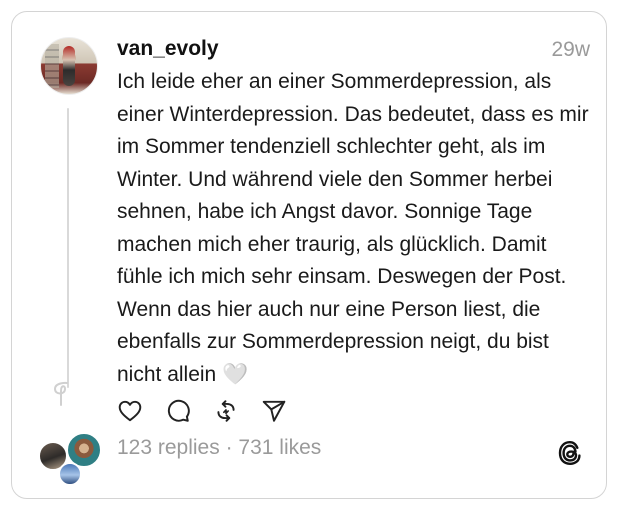  What do you see at coordinates (168, 447) in the screenshot?
I see `replies-count: 123 replies` at bounding box center [168, 447].